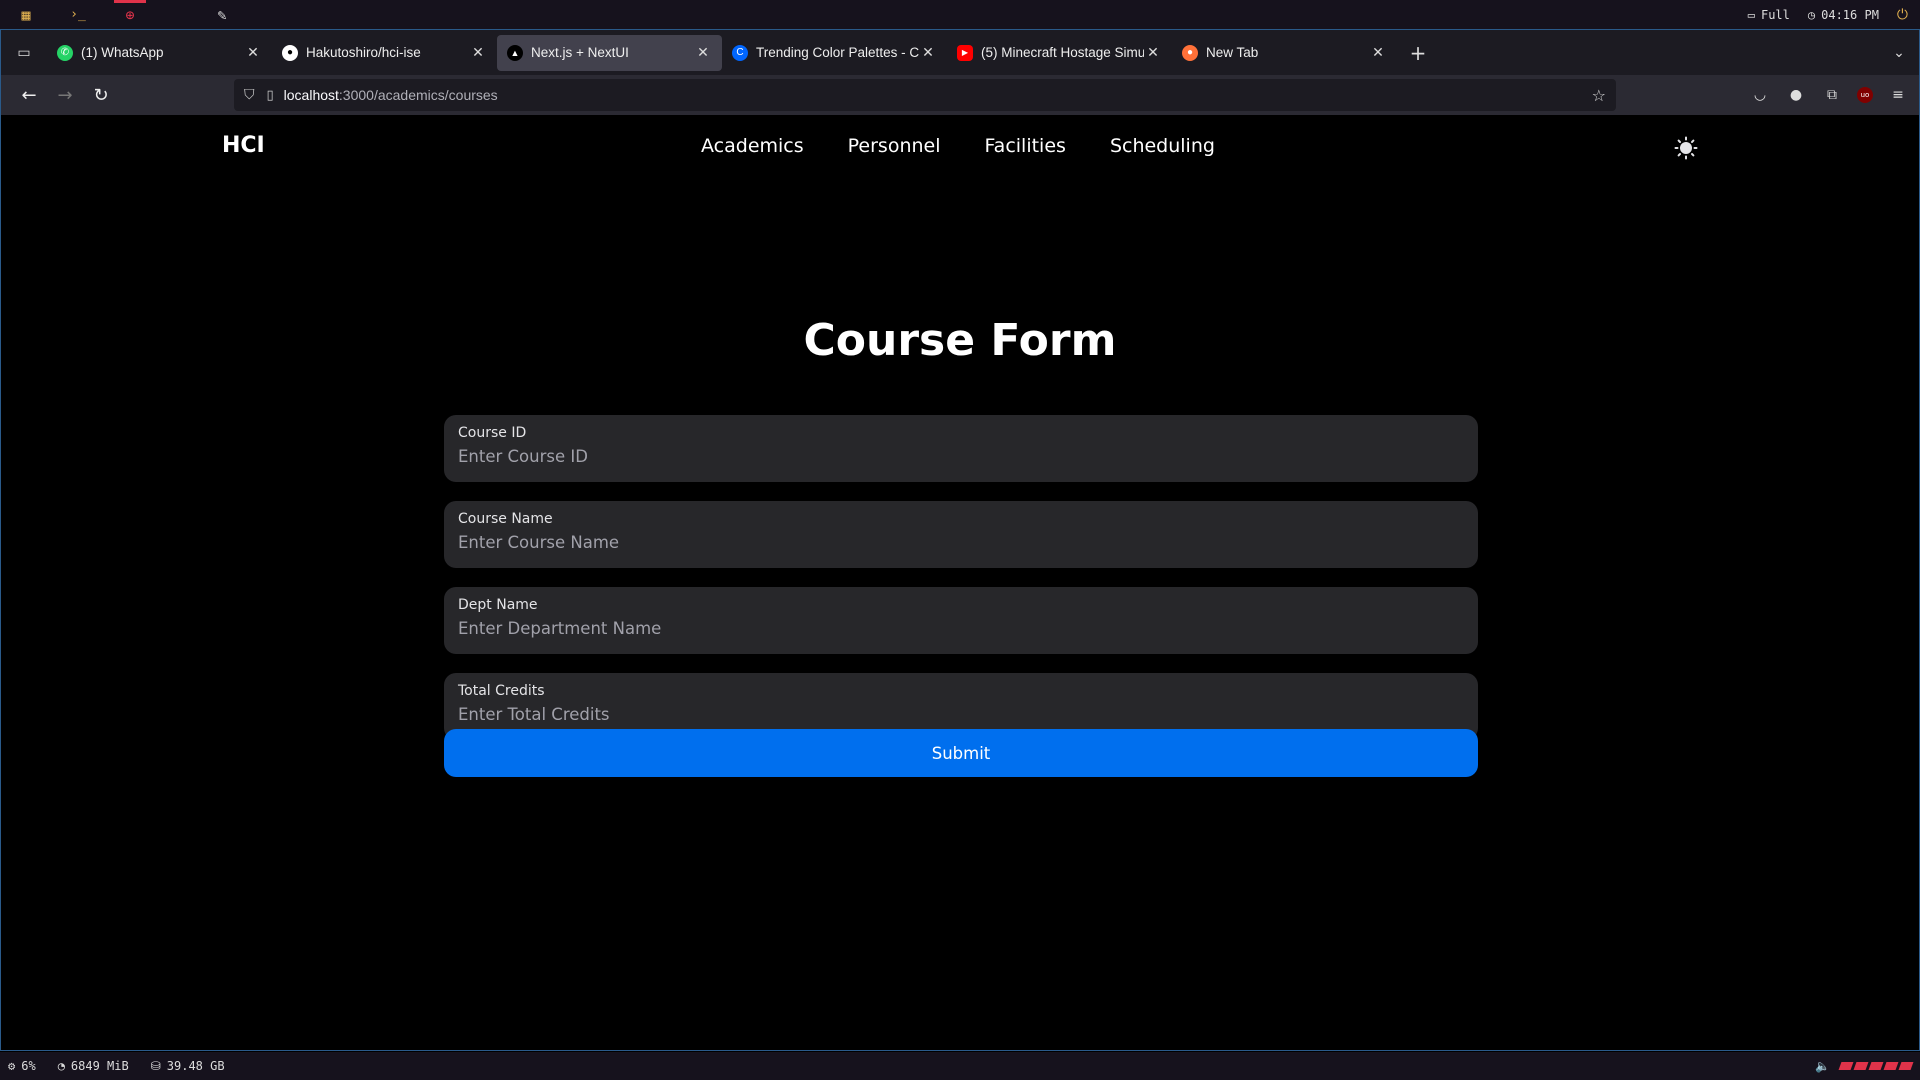 Image resolution: width=1920 pixels, height=1080 pixels. What do you see at coordinates (290, 52) in the screenshot?
I see `github-icon: ●` at bounding box center [290, 52].